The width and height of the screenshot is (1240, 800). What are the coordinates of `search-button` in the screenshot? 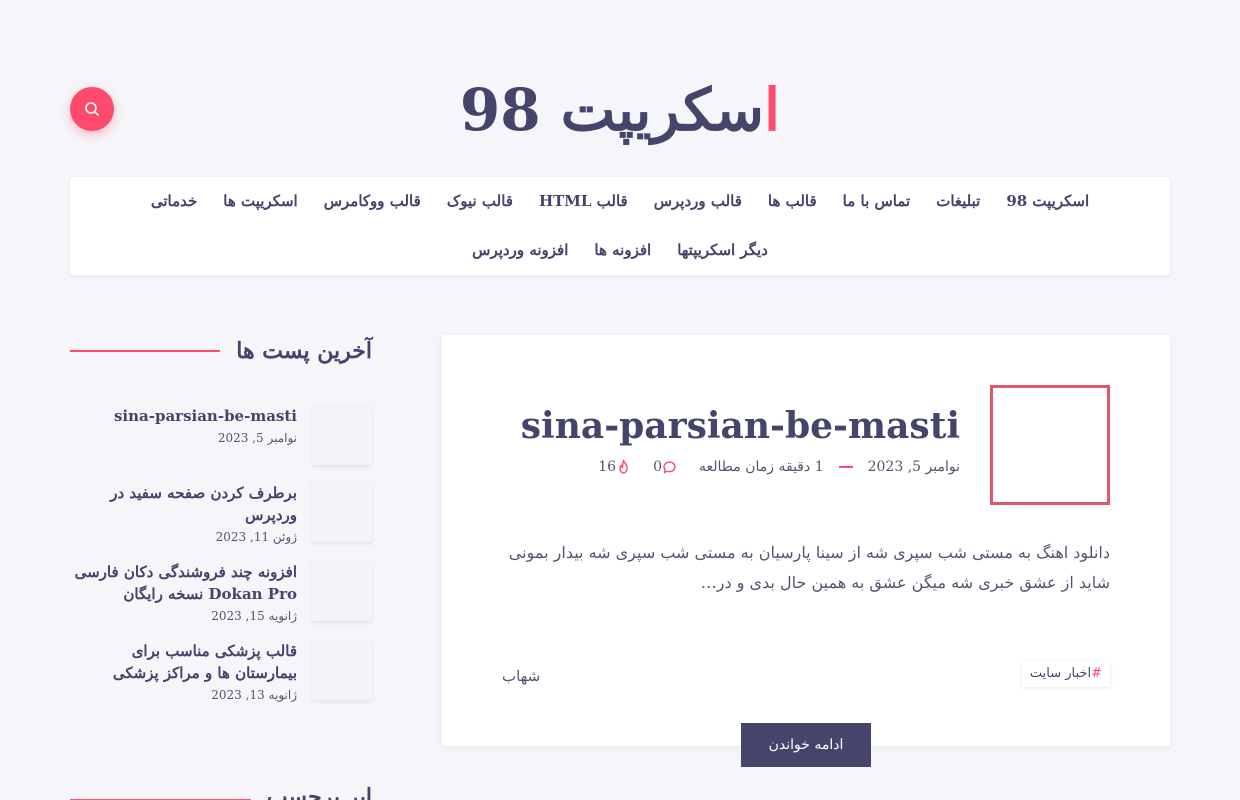 It's located at (92, 109).